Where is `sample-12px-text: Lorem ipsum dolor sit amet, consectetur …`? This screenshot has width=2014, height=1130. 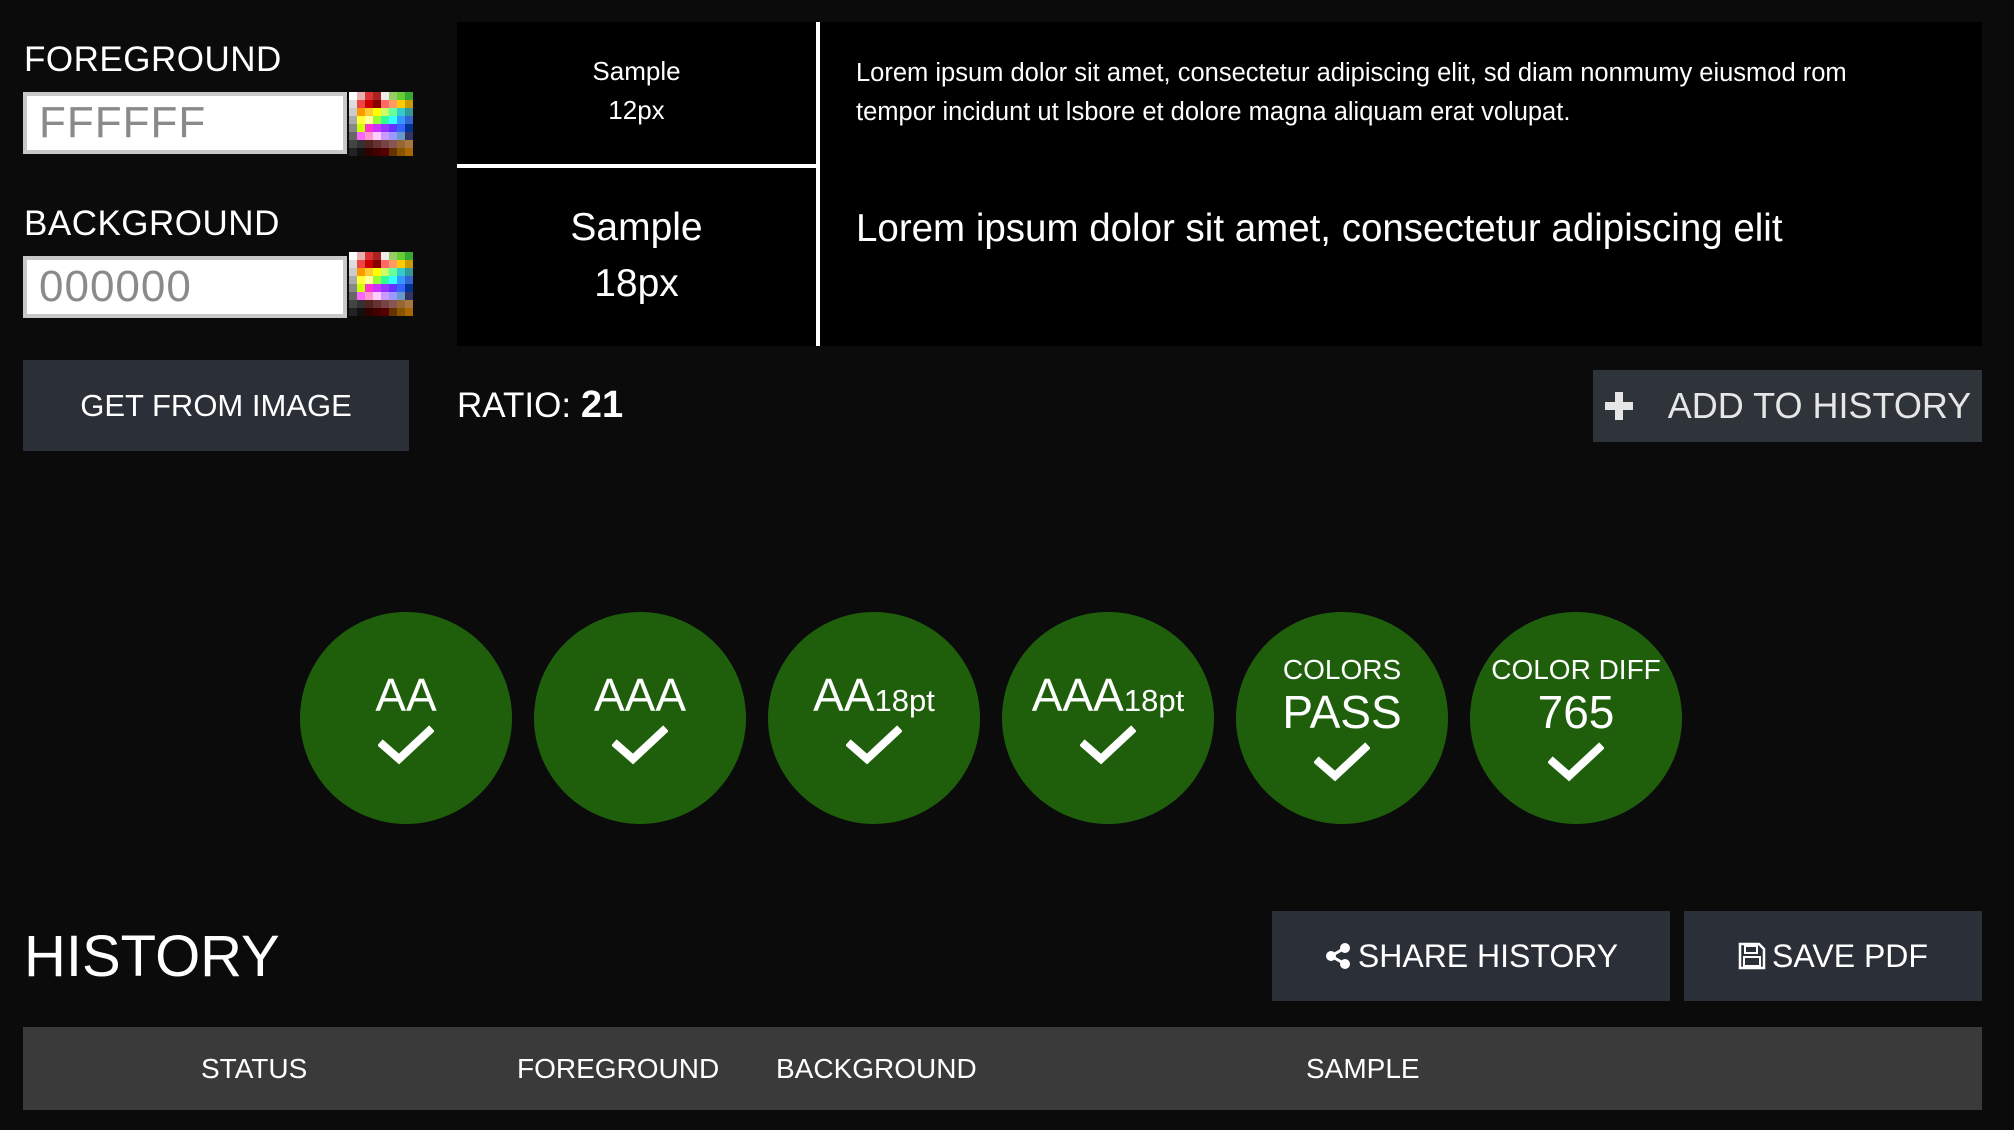 sample-12px-text: Lorem ipsum dolor sit amet, consectetur … is located at coordinates (1351, 92).